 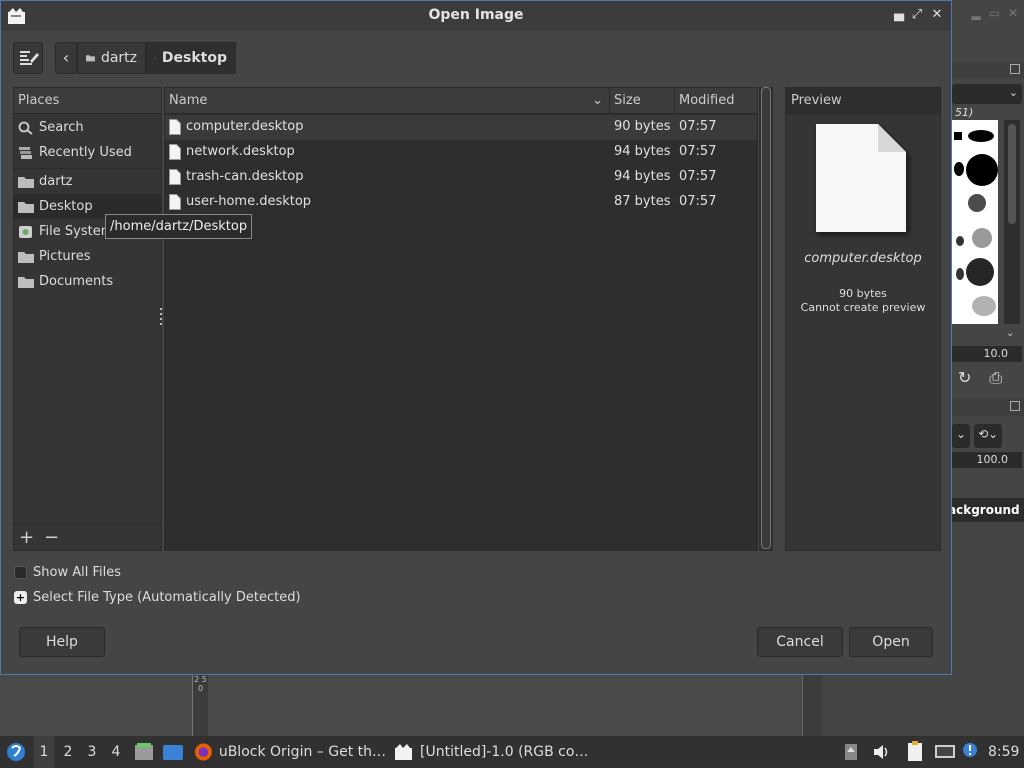 I want to click on file-row: user-home.desktop 87 bytes 07:57, so click(x=461, y=202).